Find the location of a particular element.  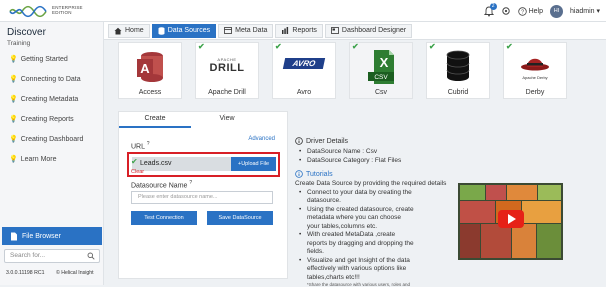

file-browser-button: File Browser is located at coordinates (52, 236).